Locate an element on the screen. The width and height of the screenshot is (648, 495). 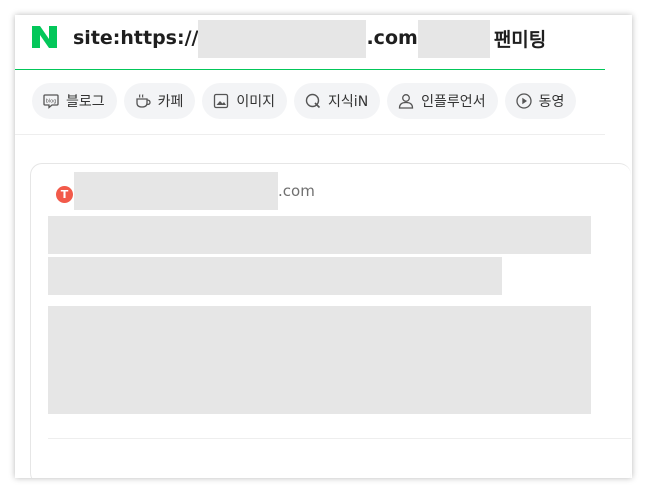
naver-logo-icon is located at coordinates (44, 37).